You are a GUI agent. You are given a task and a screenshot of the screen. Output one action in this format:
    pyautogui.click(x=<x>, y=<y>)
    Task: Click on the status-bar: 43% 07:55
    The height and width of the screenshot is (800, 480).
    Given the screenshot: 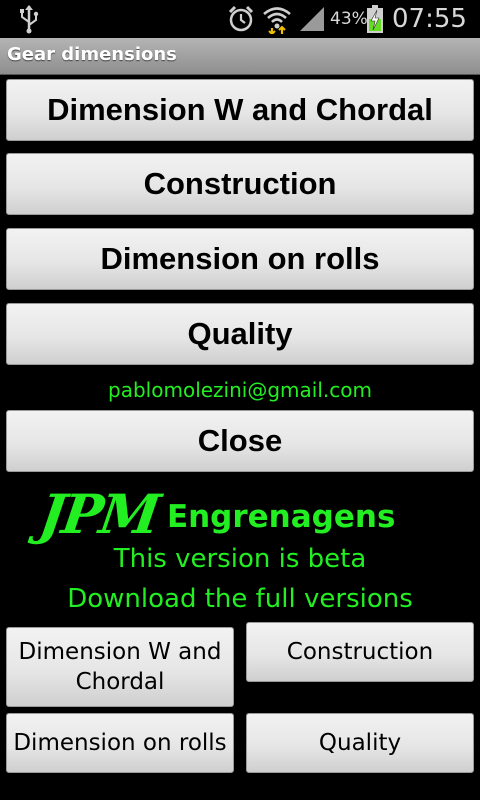 What is the action you would take?
    pyautogui.click(x=240, y=19)
    